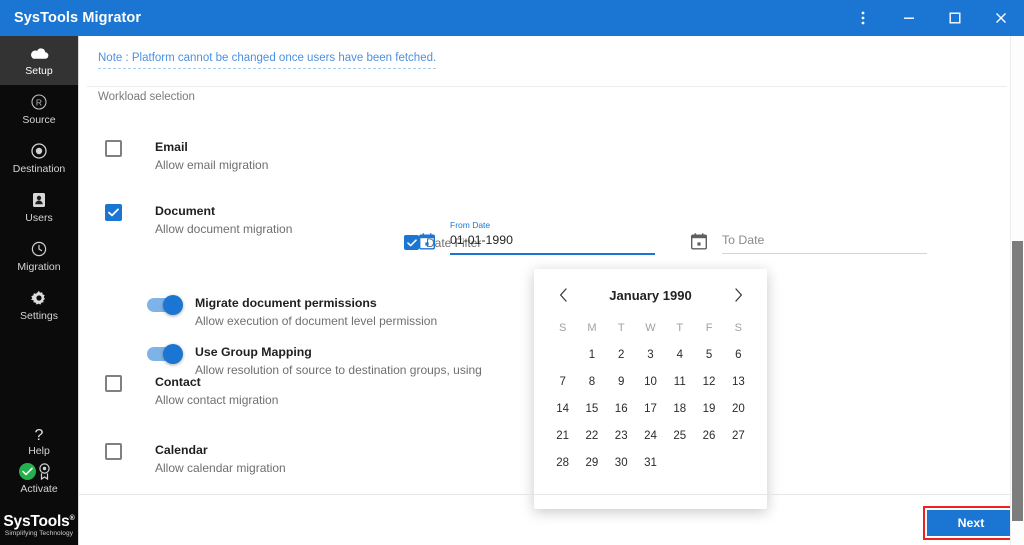 The image size is (1024, 545). What do you see at coordinates (39, 151) in the screenshot?
I see `destination-icon` at bounding box center [39, 151].